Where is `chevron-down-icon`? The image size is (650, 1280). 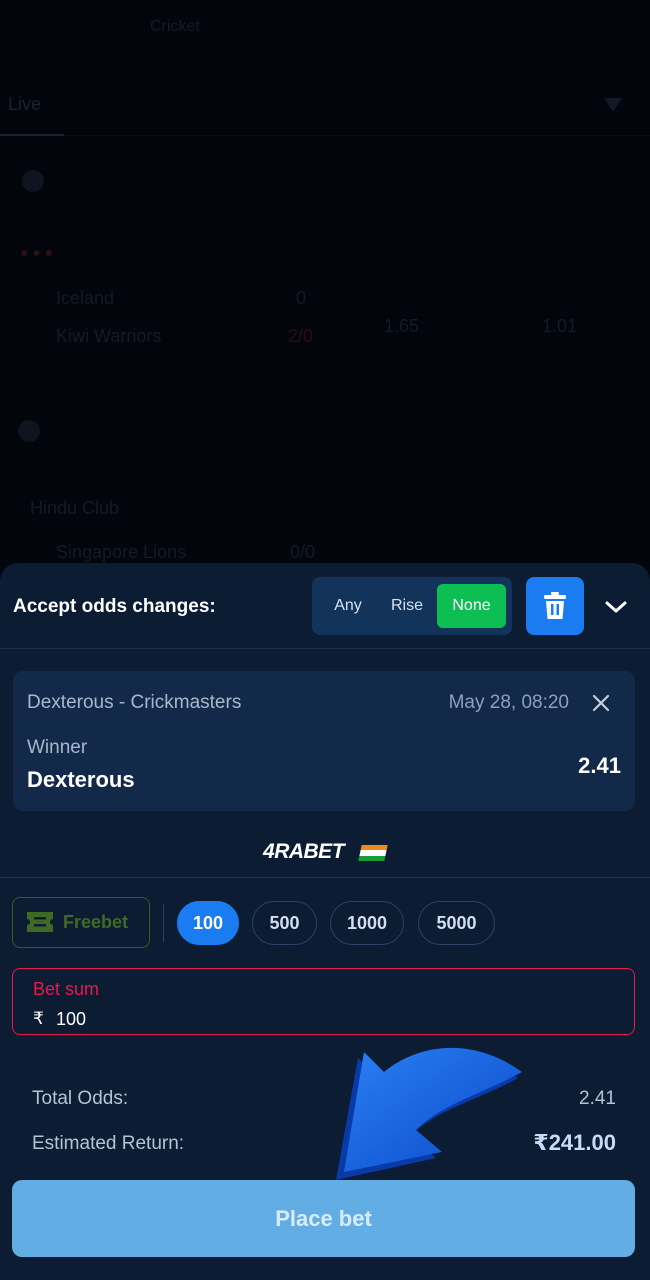
chevron-down-icon is located at coordinates (616, 607).